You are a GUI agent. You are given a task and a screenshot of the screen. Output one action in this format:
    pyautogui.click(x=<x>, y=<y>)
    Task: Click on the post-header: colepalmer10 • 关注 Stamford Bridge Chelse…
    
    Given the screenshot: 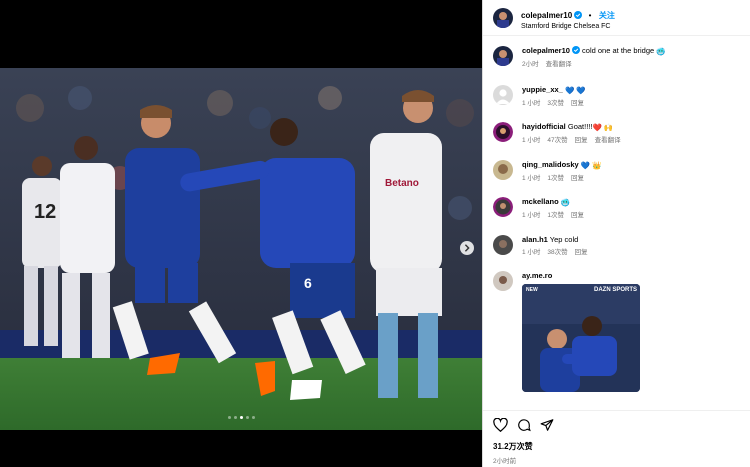 What is the action you would take?
    pyautogui.click(x=616, y=18)
    